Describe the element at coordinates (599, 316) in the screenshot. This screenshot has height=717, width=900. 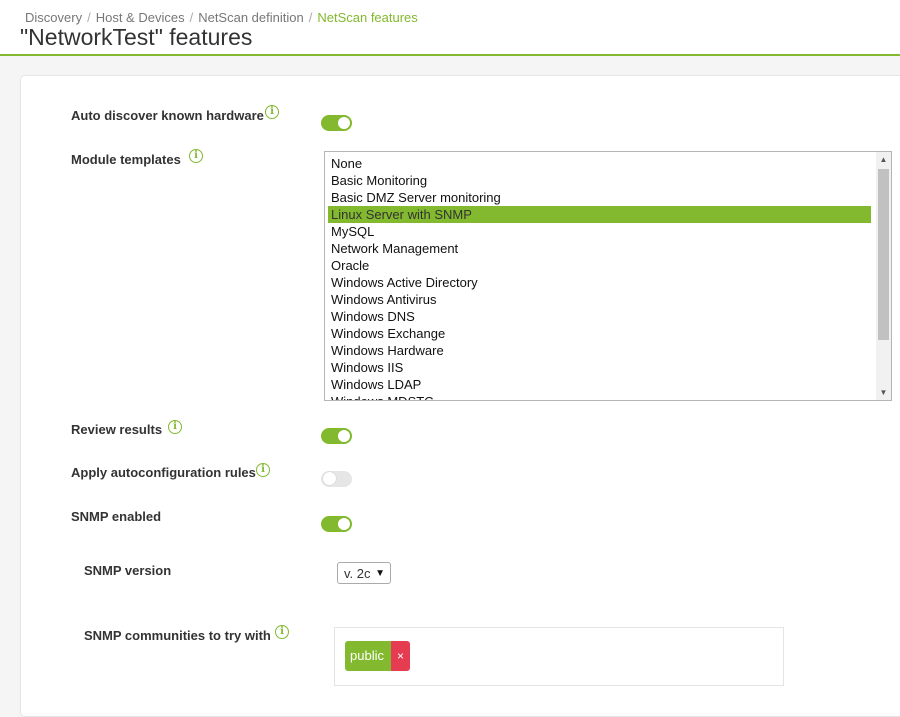
I see `listbox-option: Windows DNS` at that location.